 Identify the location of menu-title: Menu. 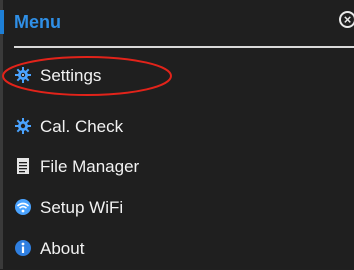
(37, 22).